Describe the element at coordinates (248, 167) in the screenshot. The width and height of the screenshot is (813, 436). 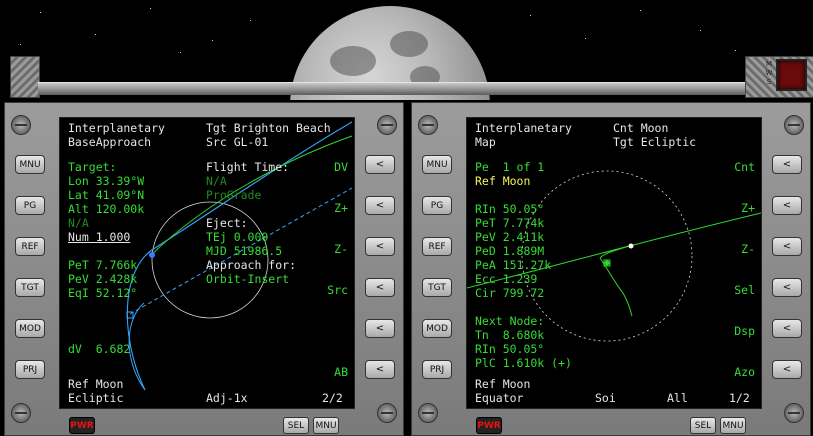
I see `flight-time-label: Flight Time:` at that location.